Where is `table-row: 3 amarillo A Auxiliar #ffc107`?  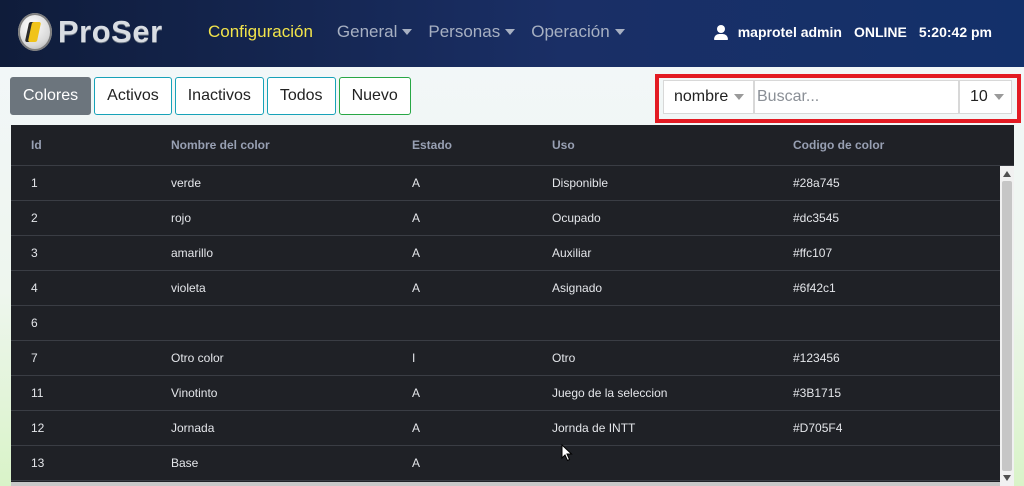
table-row: 3 amarillo A Auxiliar #ffc107 is located at coordinates (505, 253).